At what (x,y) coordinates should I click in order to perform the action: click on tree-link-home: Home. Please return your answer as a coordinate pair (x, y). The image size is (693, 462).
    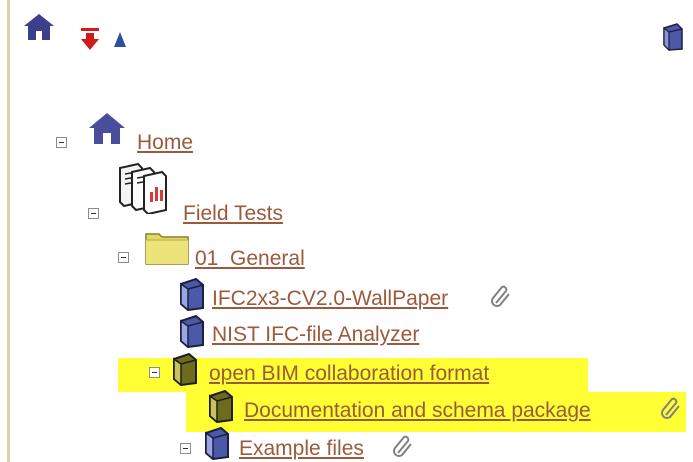
    Looking at the image, I should click on (165, 143).